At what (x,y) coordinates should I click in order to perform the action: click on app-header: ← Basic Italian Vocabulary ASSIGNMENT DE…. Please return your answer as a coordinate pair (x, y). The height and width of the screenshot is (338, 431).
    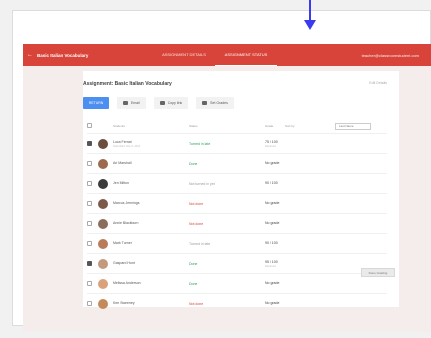
    Looking at the image, I should click on (227, 55).